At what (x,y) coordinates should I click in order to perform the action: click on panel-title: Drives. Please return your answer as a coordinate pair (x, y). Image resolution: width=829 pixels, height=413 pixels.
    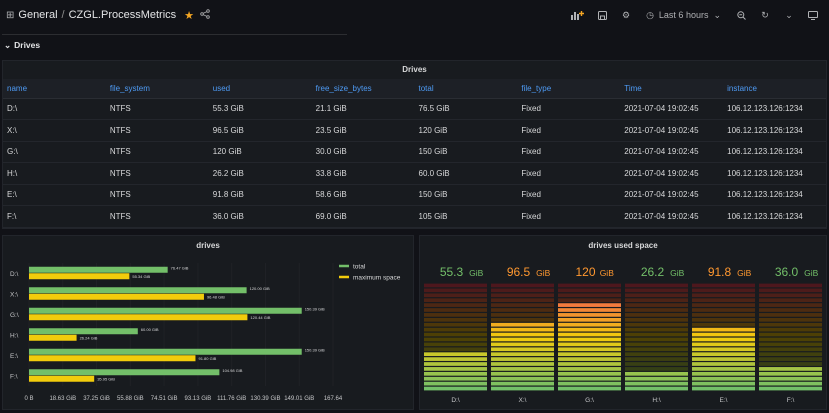
    Looking at the image, I should click on (414, 70).